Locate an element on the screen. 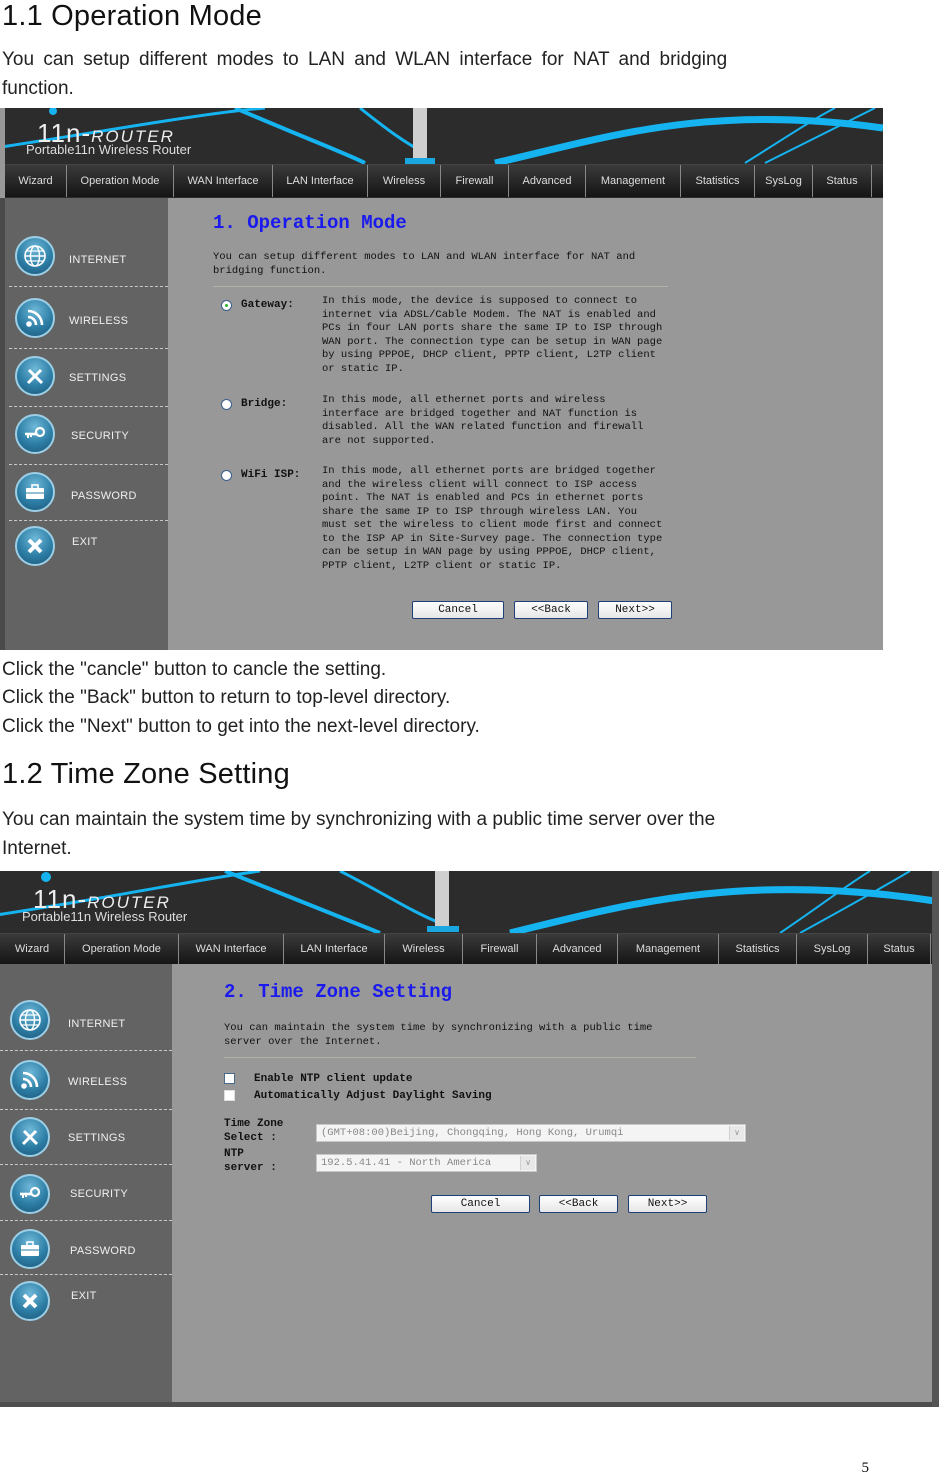  section-intro-cont: Internet. is located at coordinates (37, 848).